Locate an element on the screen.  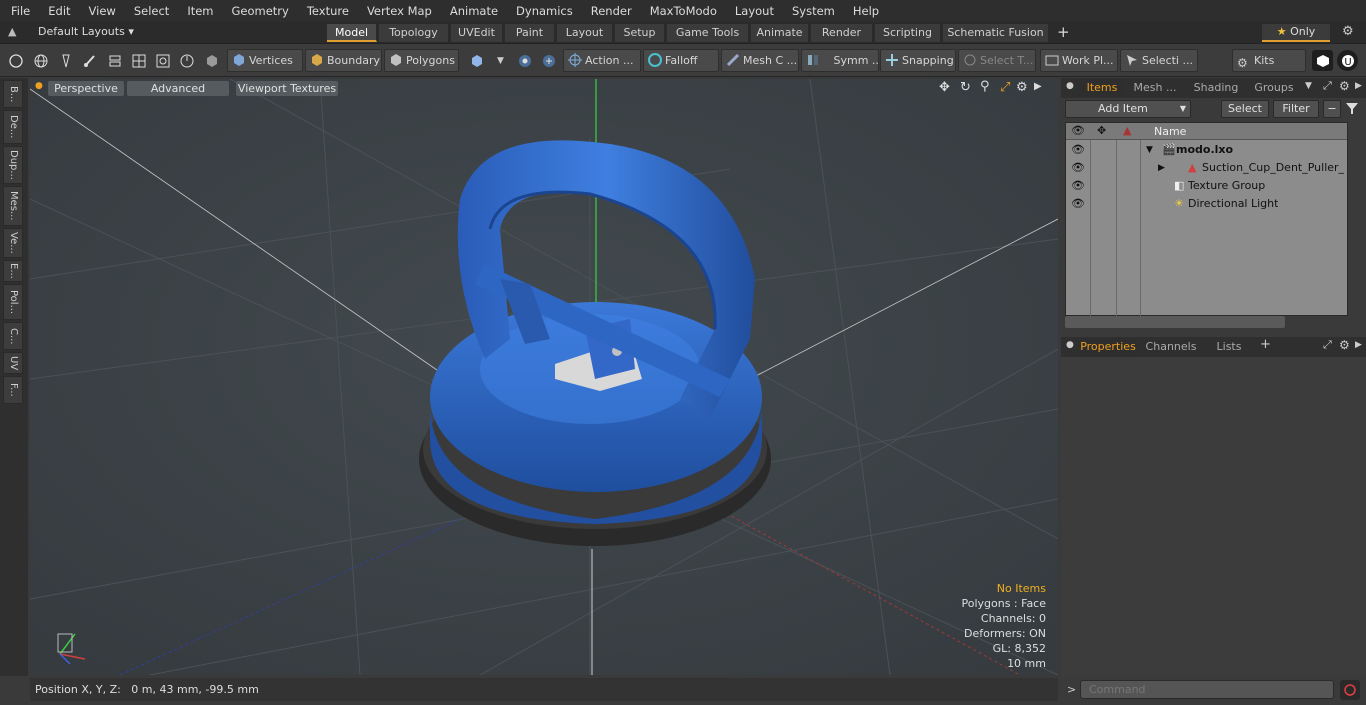
items-tab-0: Items is located at coordinates (1102, 88).